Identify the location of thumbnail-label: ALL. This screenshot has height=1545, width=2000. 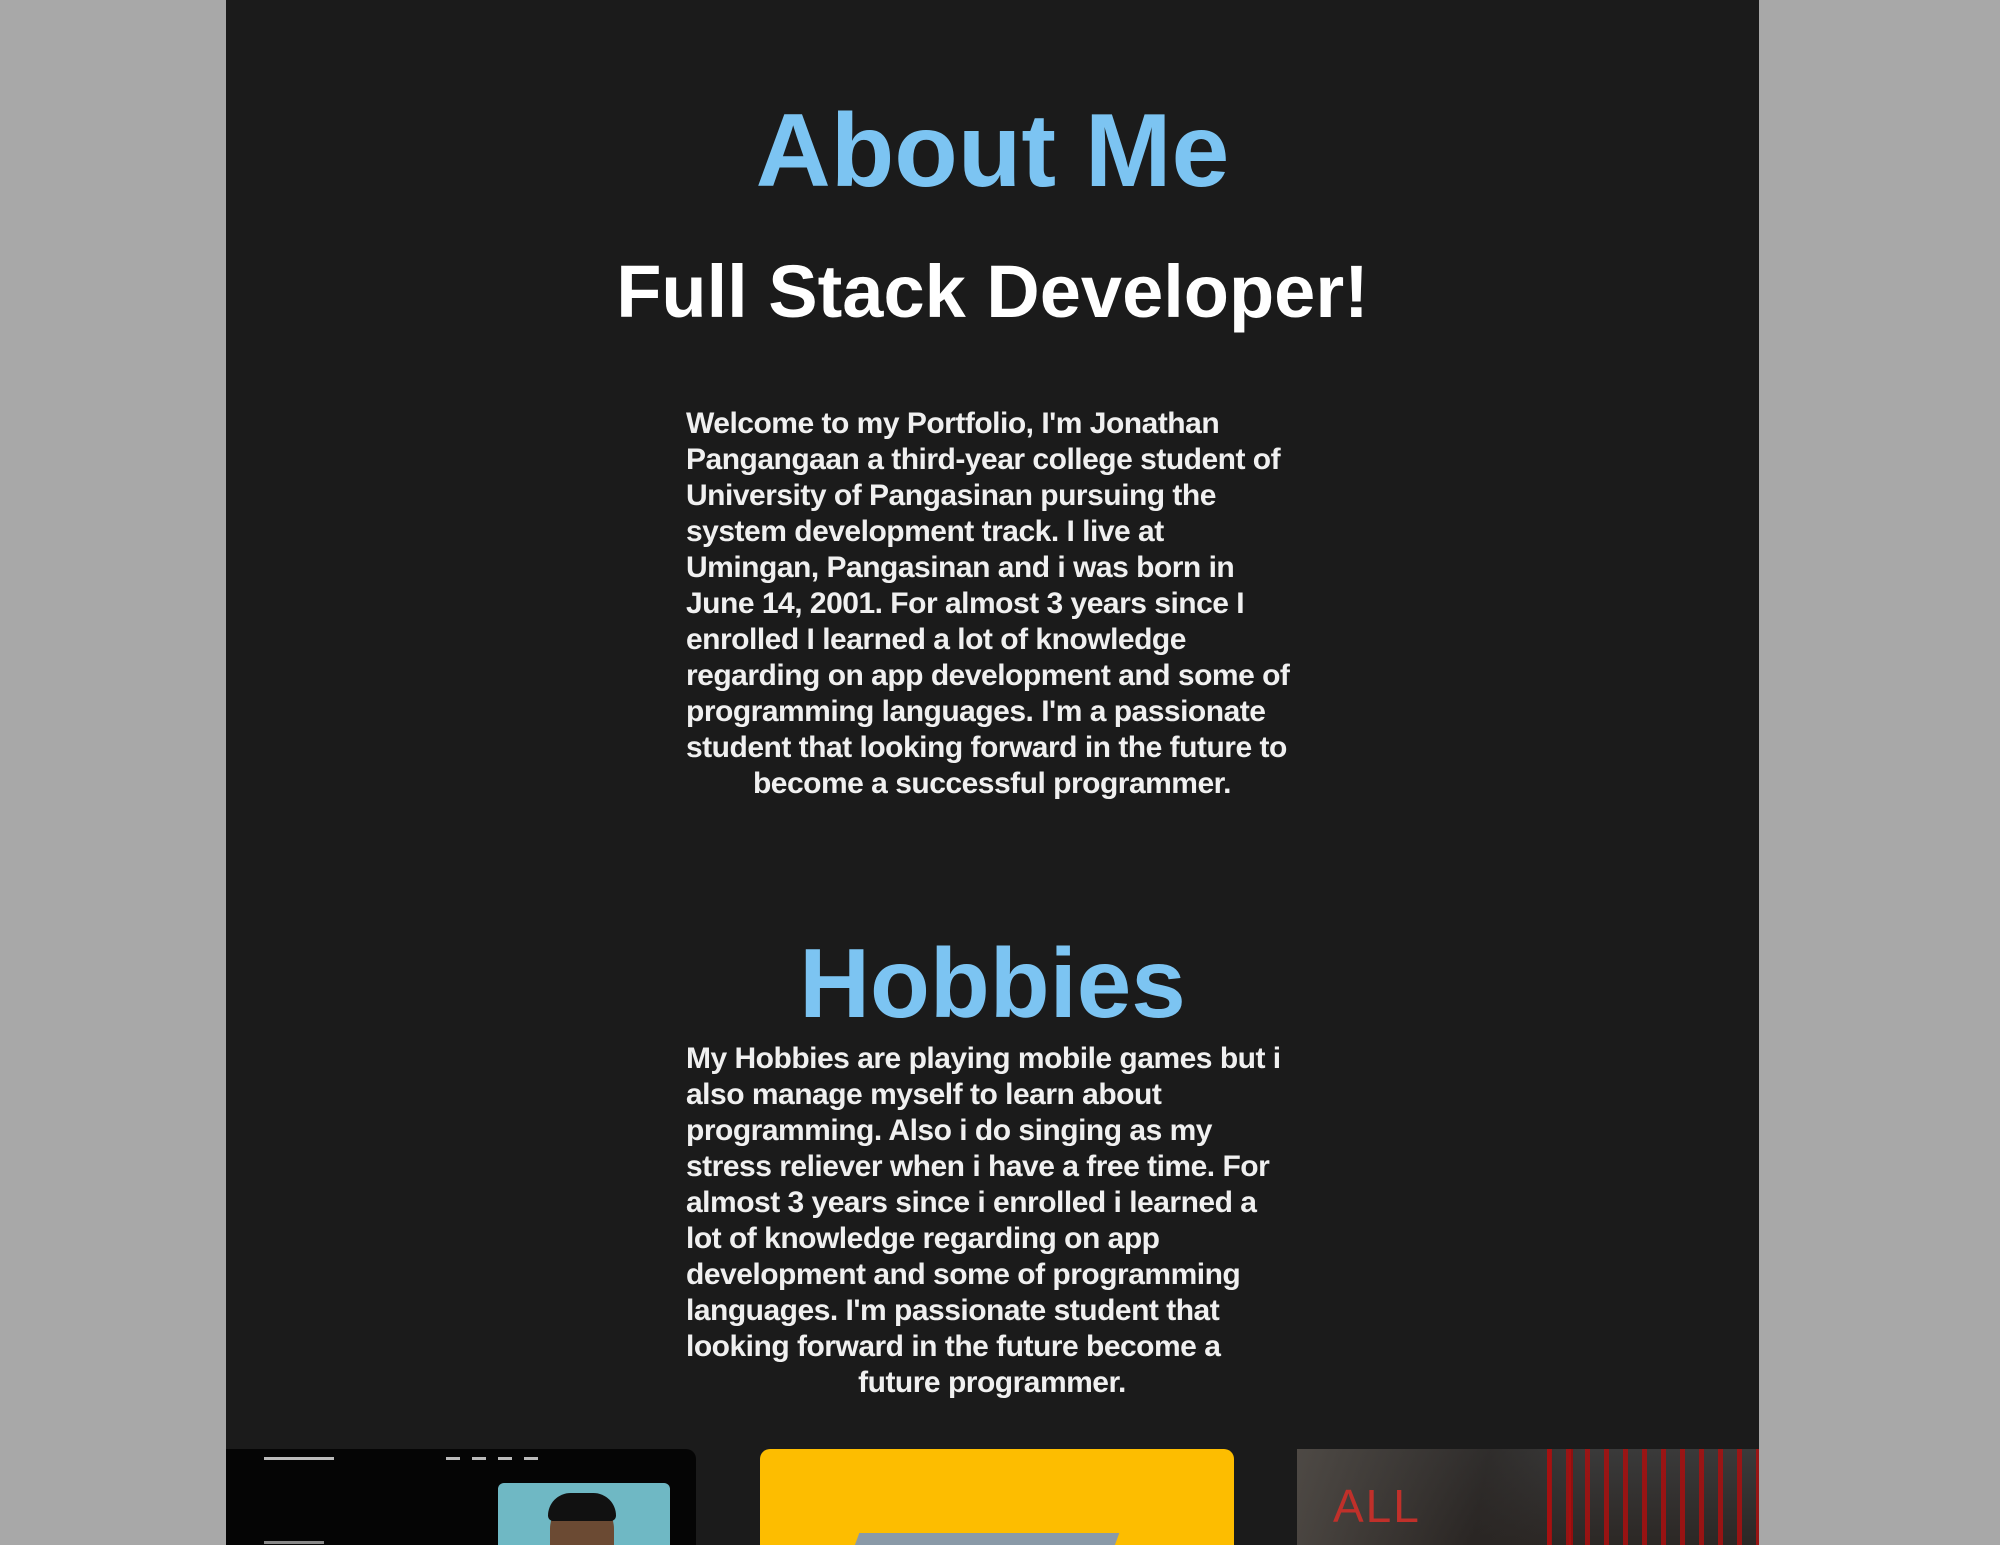
(1377, 1506).